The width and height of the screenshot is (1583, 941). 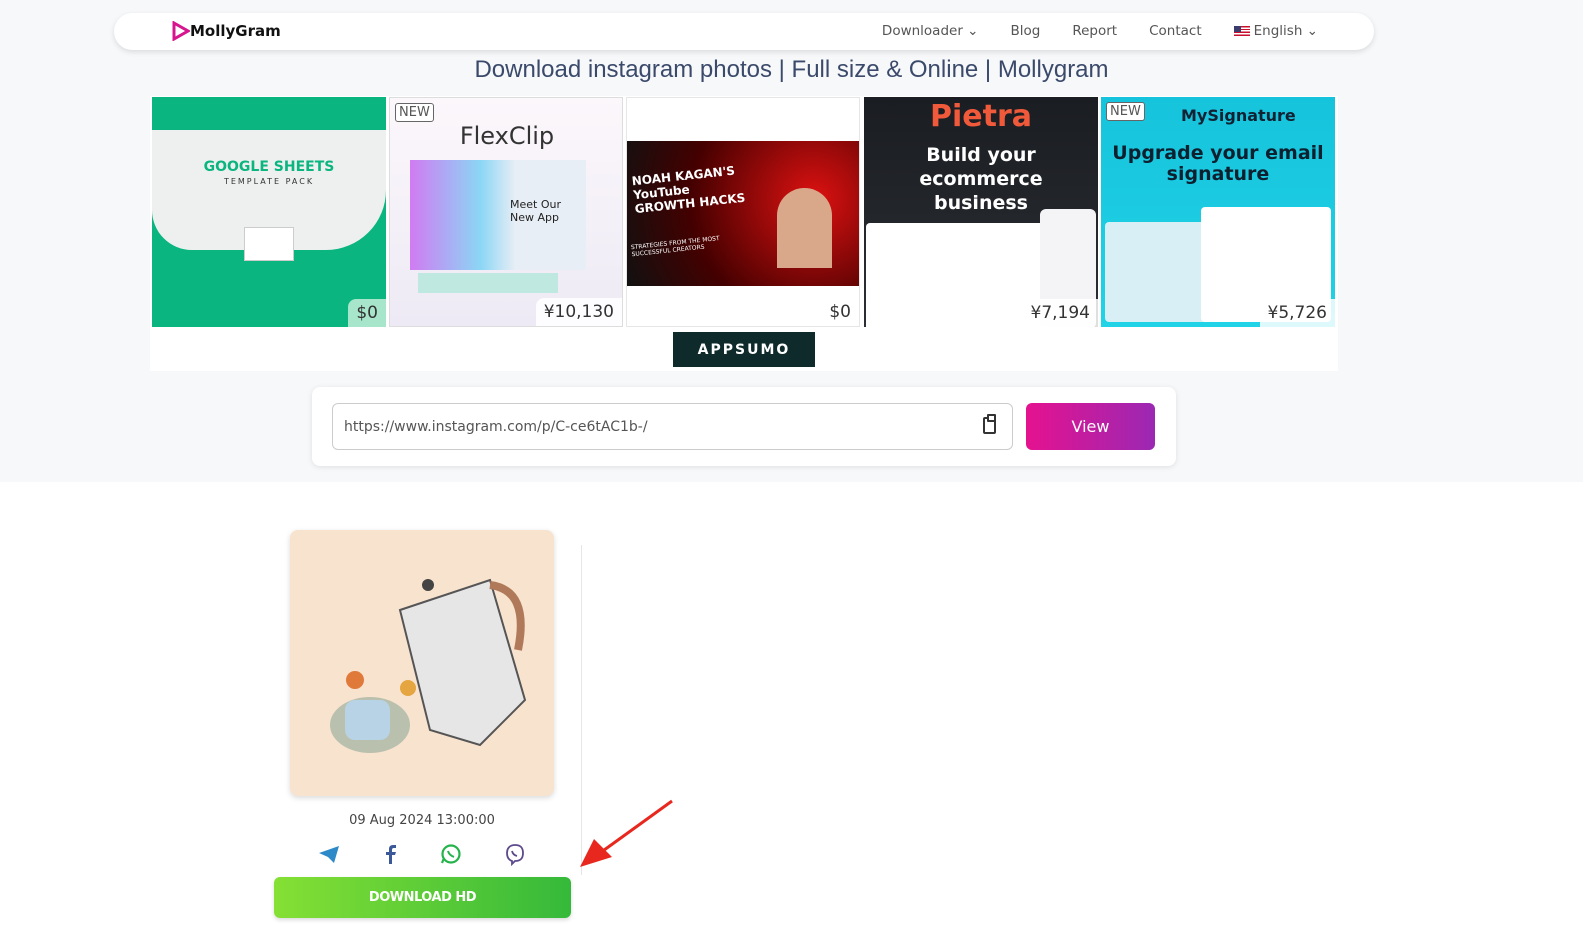 I want to click on moka-pot-illustration, so click(x=428, y=665).